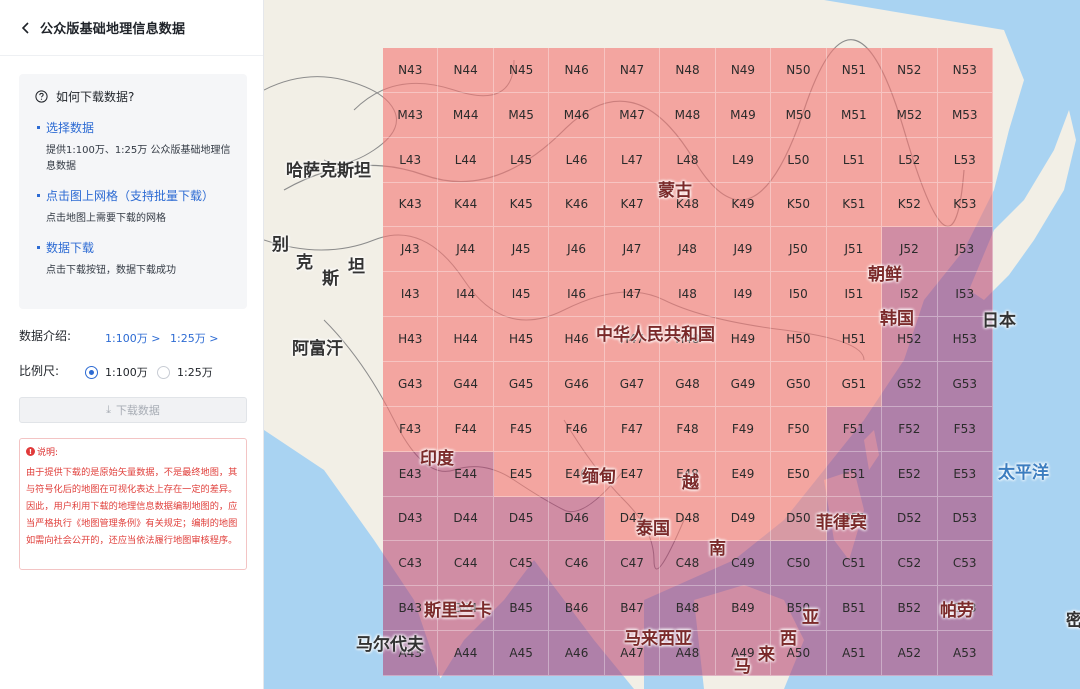 The width and height of the screenshot is (1080, 689). I want to click on grid-cell-J49: J49, so click(743, 250).